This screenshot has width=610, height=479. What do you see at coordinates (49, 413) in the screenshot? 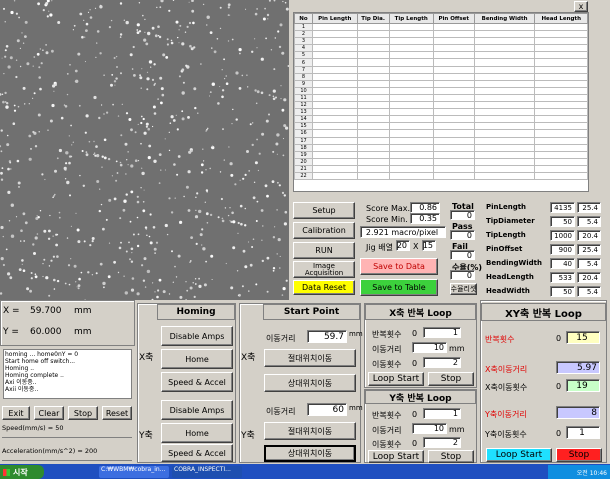
I see `clear-button: Clear` at bounding box center [49, 413].